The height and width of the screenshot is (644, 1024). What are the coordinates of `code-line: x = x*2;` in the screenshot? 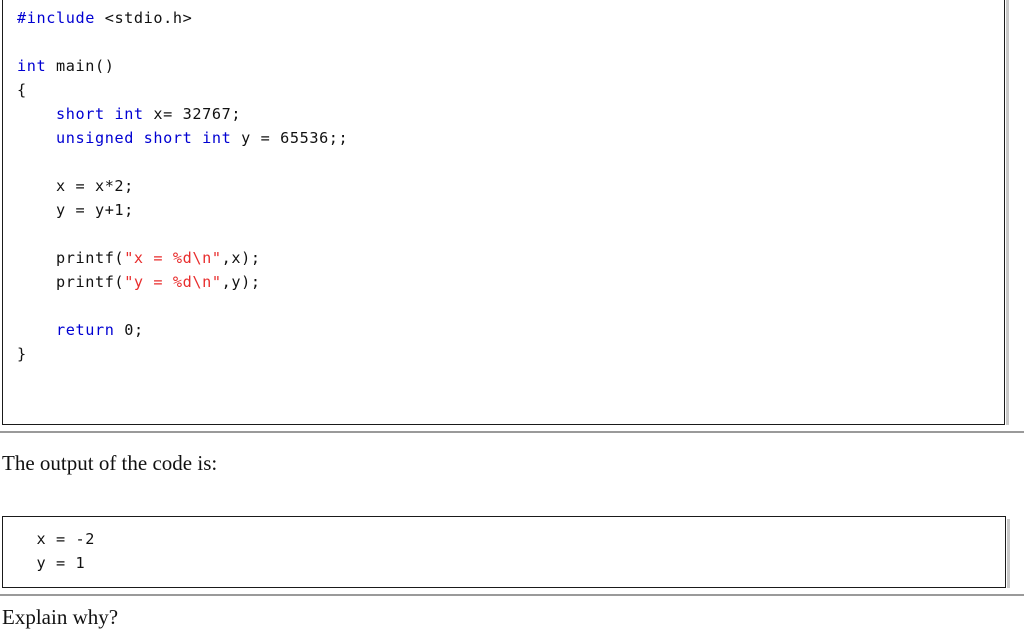 It's located at (182, 186).